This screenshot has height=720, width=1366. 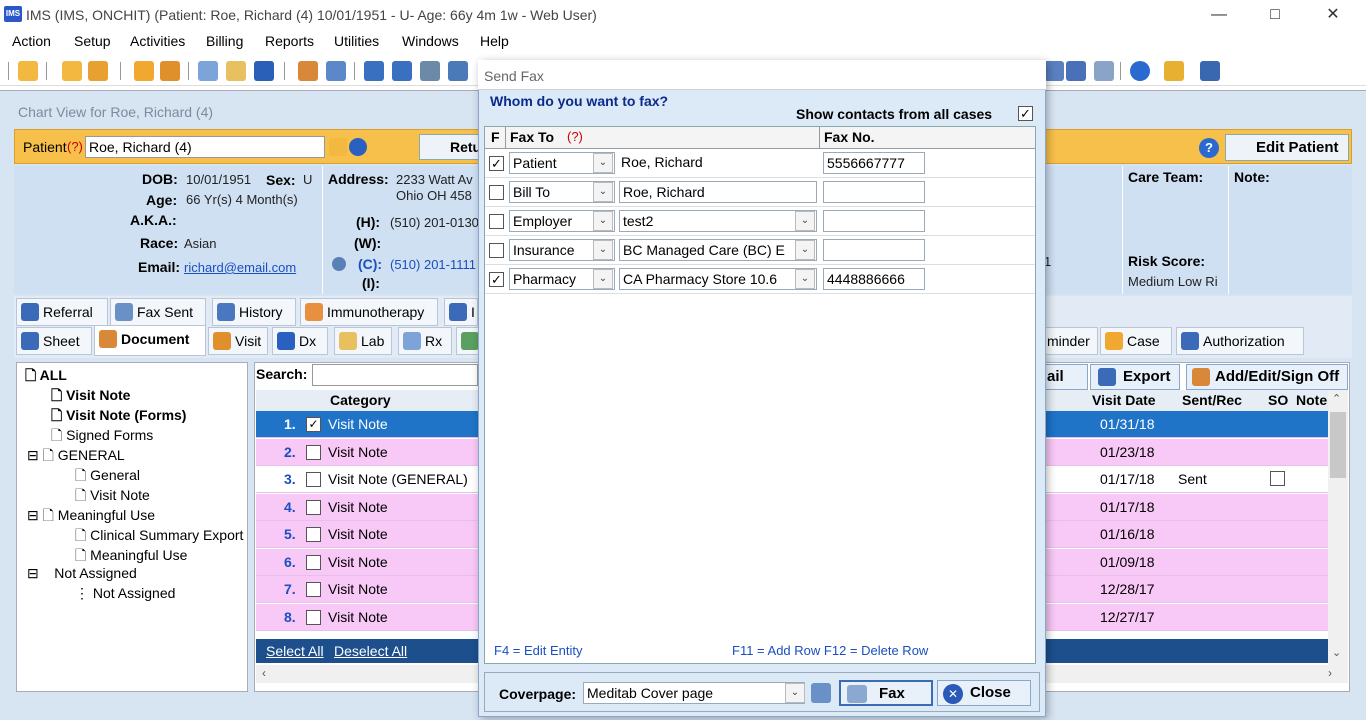 I want to click on select-all-link: Select All, so click(x=295, y=651).